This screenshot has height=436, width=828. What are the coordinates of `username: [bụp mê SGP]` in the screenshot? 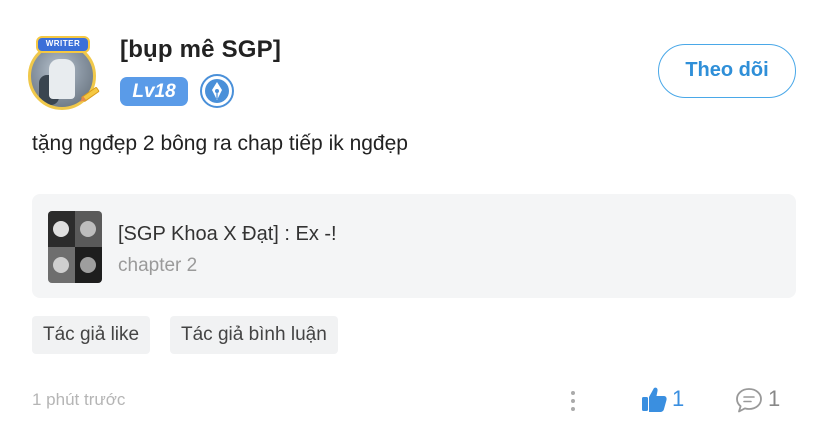 It's located at (200, 50).